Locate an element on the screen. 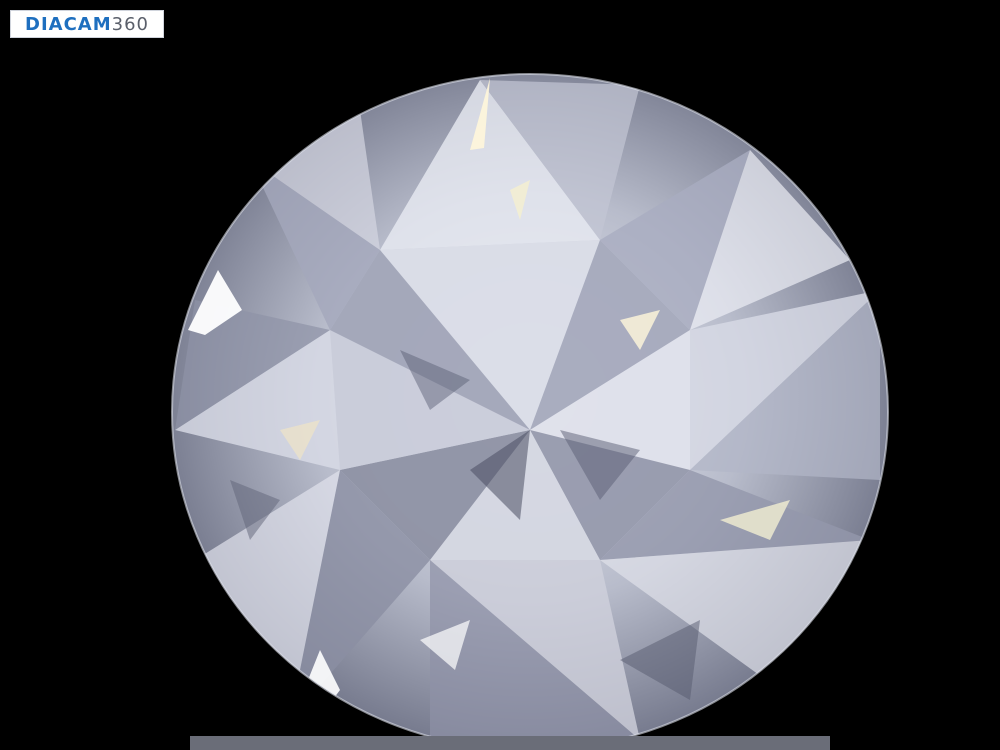 Image resolution: width=1000 pixels, height=750 pixels. stone-holder is located at coordinates (510, 743).